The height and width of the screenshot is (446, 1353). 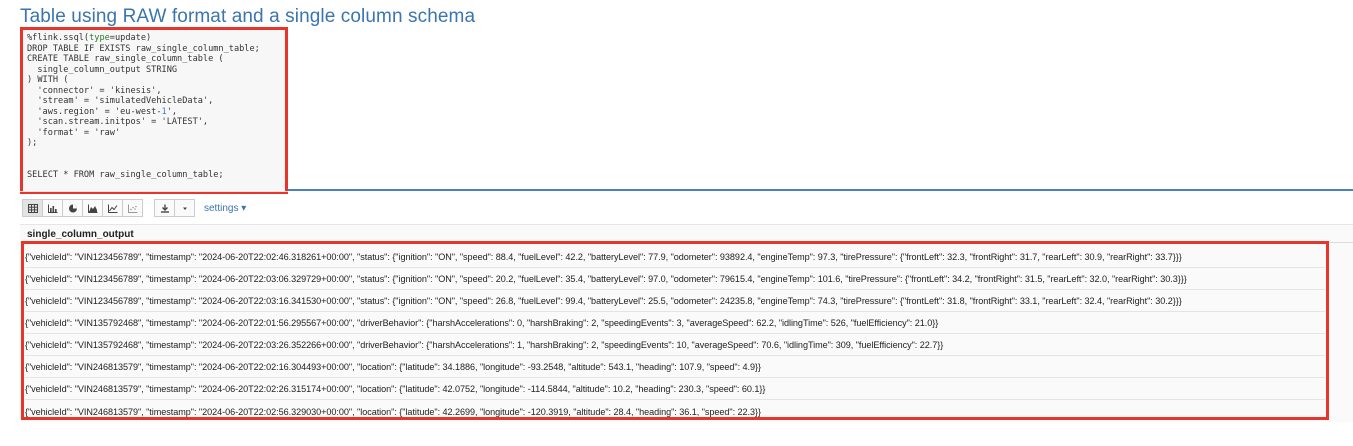 What do you see at coordinates (156, 80) in the screenshot?
I see `code-line: ) WITH (` at bounding box center [156, 80].